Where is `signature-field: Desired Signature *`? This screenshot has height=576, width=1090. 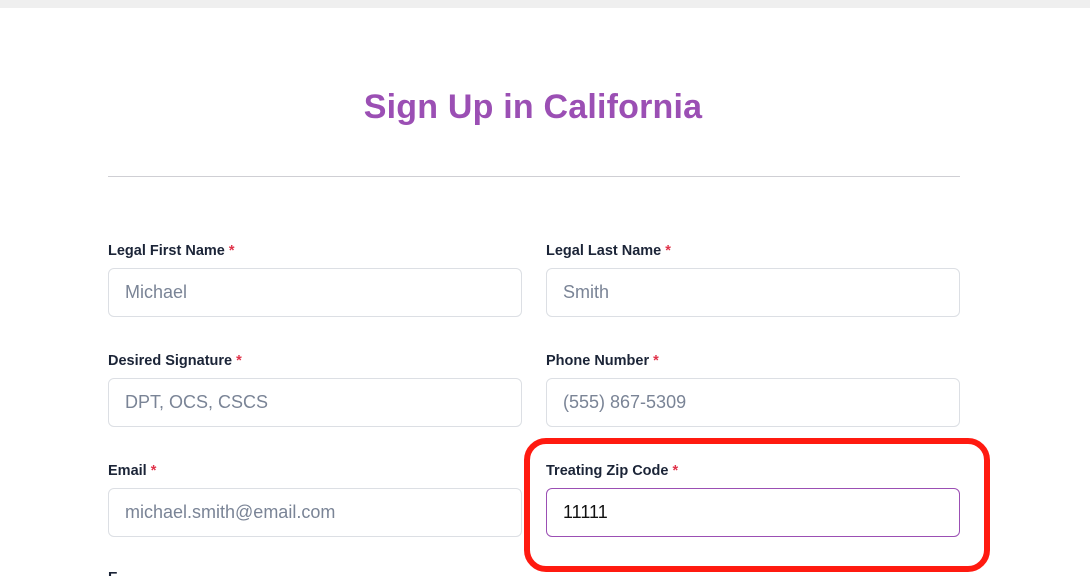 signature-field: Desired Signature * is located at coordinates (315, 389).